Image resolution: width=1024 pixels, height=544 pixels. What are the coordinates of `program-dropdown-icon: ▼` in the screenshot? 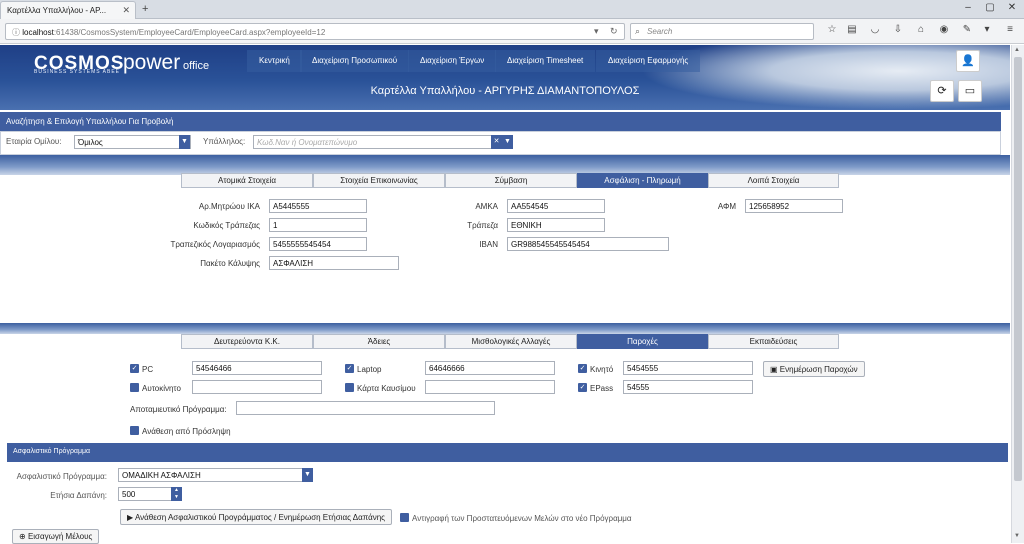 It's located at (307, 475).